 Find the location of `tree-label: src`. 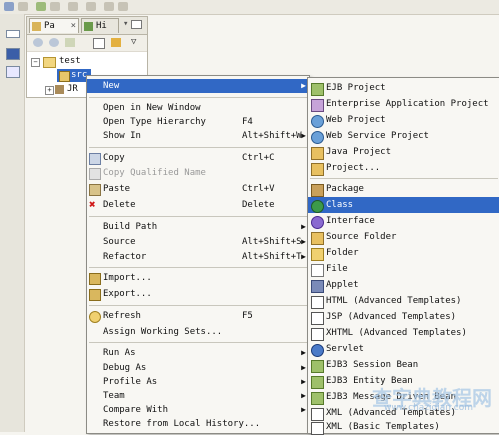

tree-label: src is located at coordinates (79, 75).